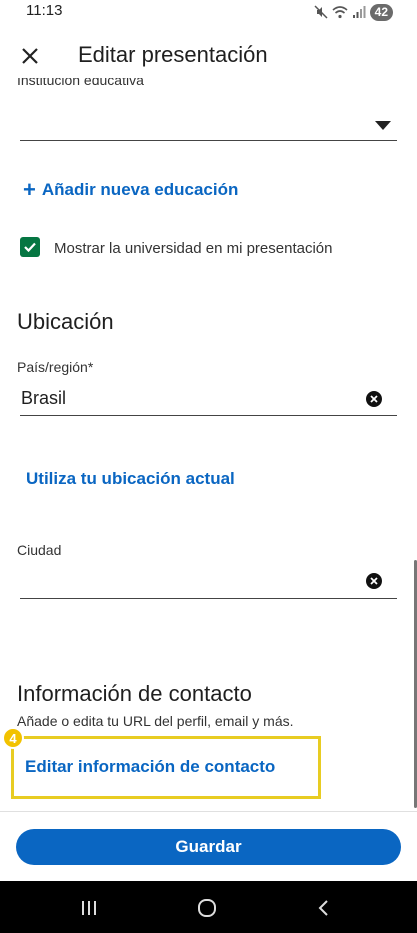 The height and width of the screenshot is (933, 417). I want to click on status-time: 11:13, so click(44, 10).